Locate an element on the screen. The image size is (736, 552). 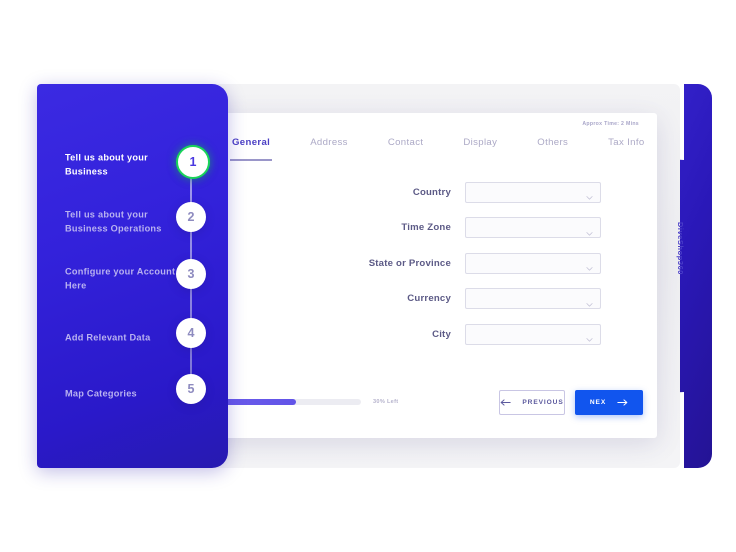
tab-display: Display is located at coordinates (480, 142).